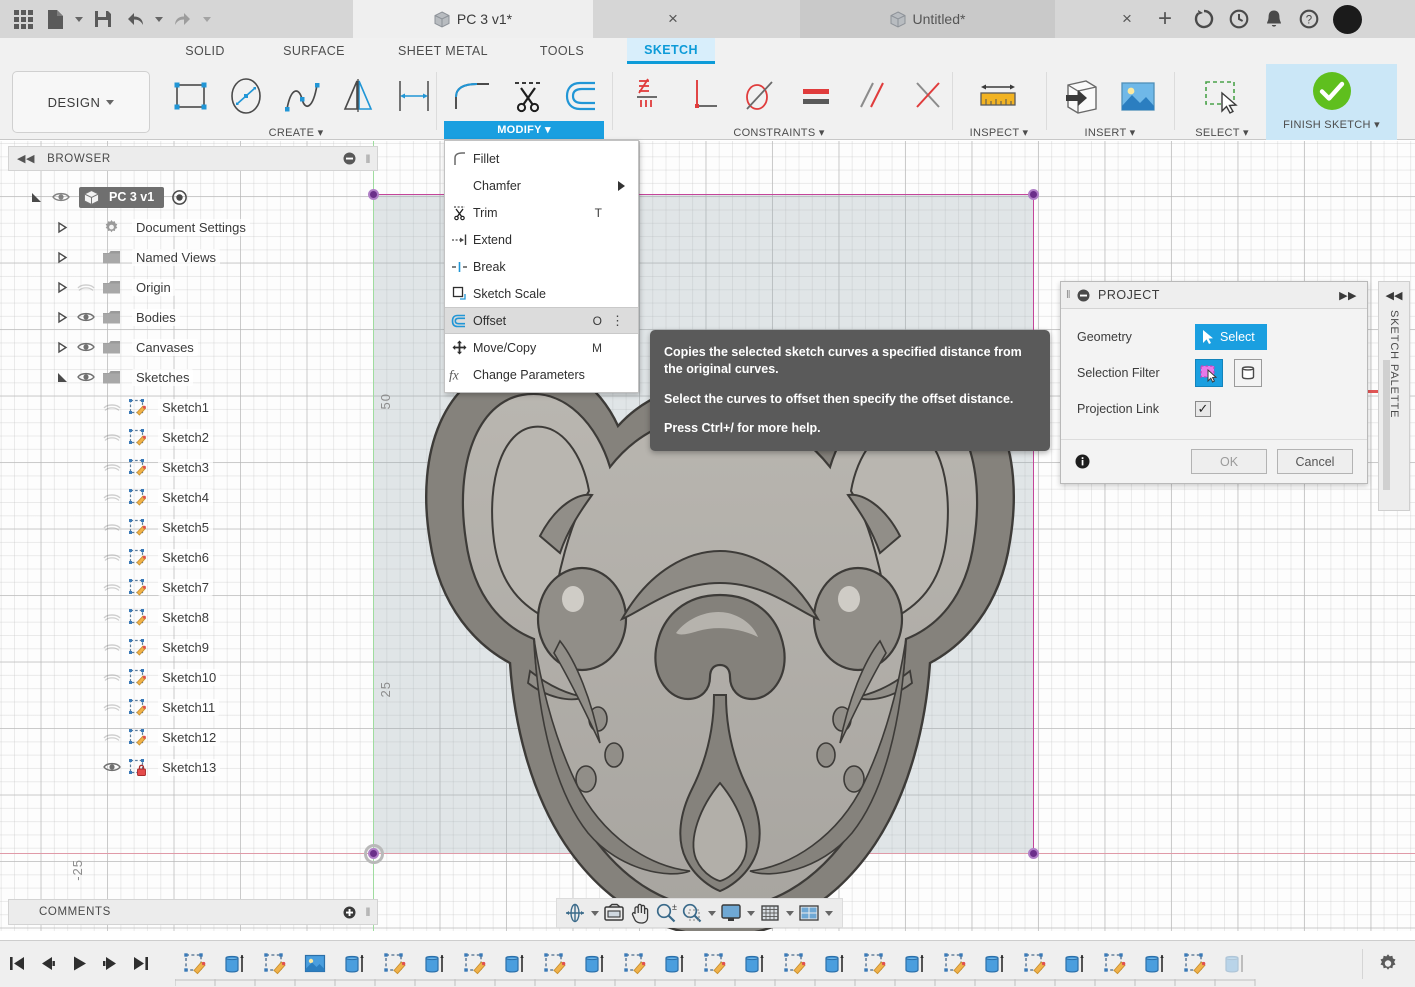 The height and width of the screenshot is (987, 1415). Describe the element at coordinates (1315, 461) in the screenshot. I see `cancel-button: Cancel` at that location.